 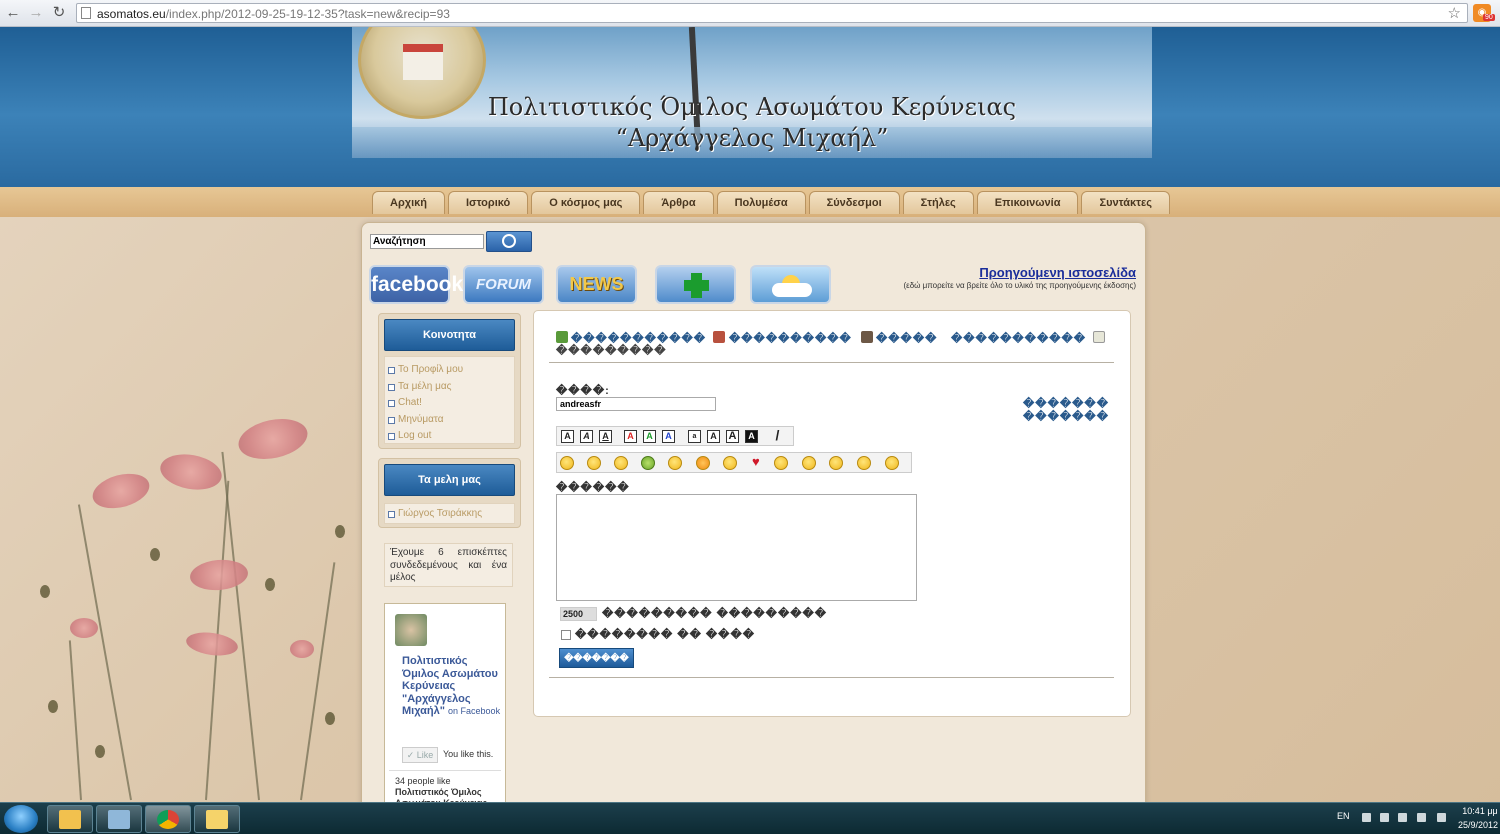 I want to click on outbox-icon, so click(x=719, y=337).